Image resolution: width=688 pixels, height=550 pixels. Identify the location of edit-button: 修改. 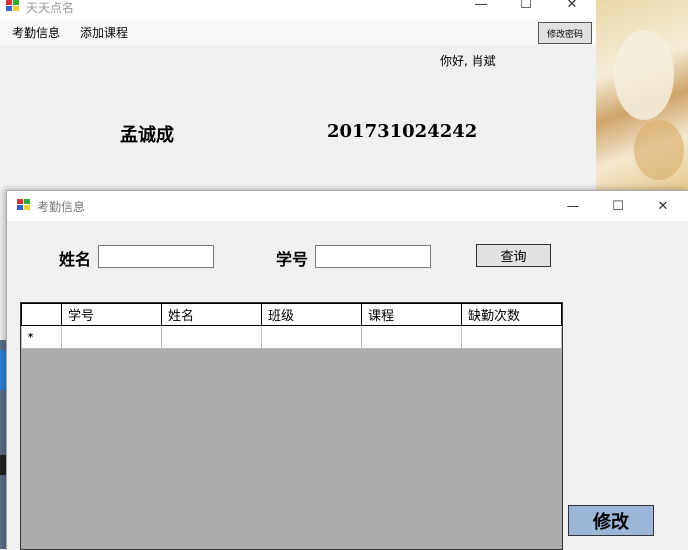
(611, 520).